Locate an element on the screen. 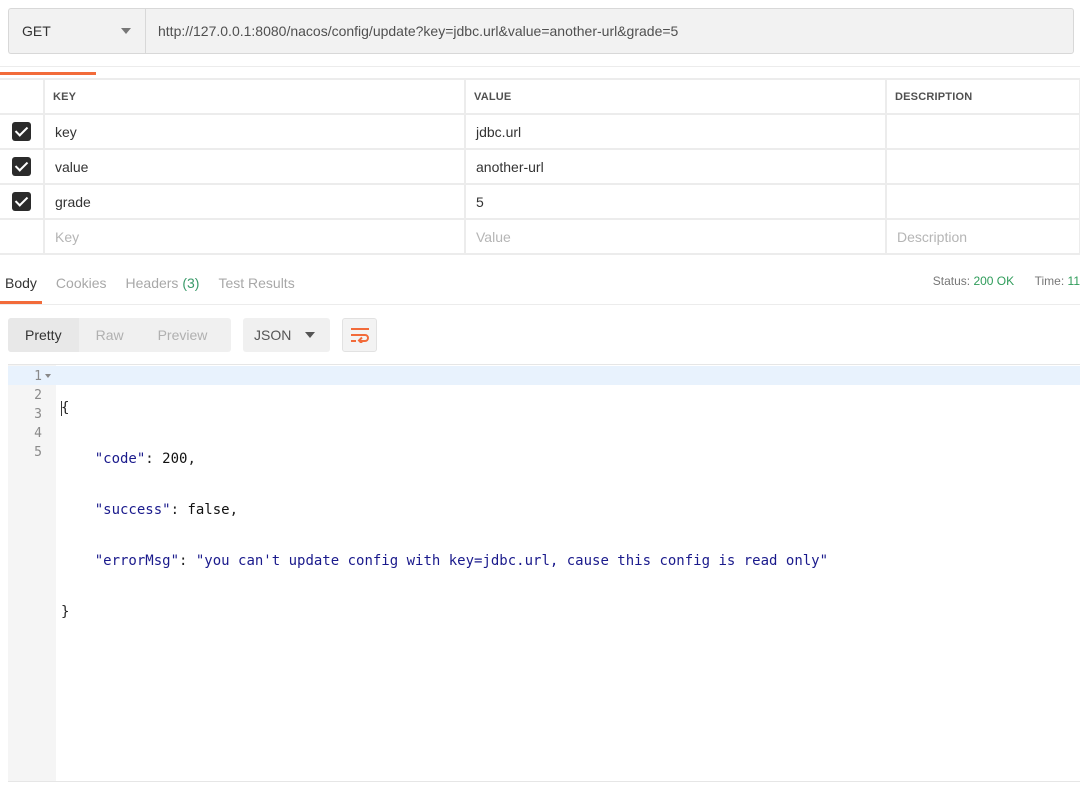  view-mode-group: Pretty Raw Preview is located at coordinates (119, 335).